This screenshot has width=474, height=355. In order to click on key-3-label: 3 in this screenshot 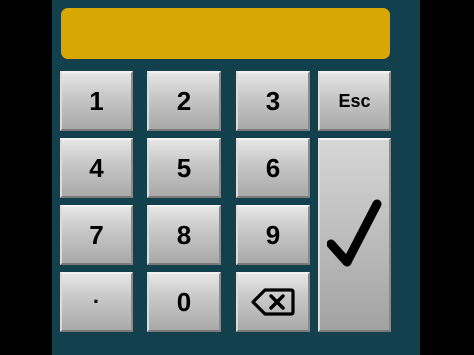, I will do `click(273, 100)`.